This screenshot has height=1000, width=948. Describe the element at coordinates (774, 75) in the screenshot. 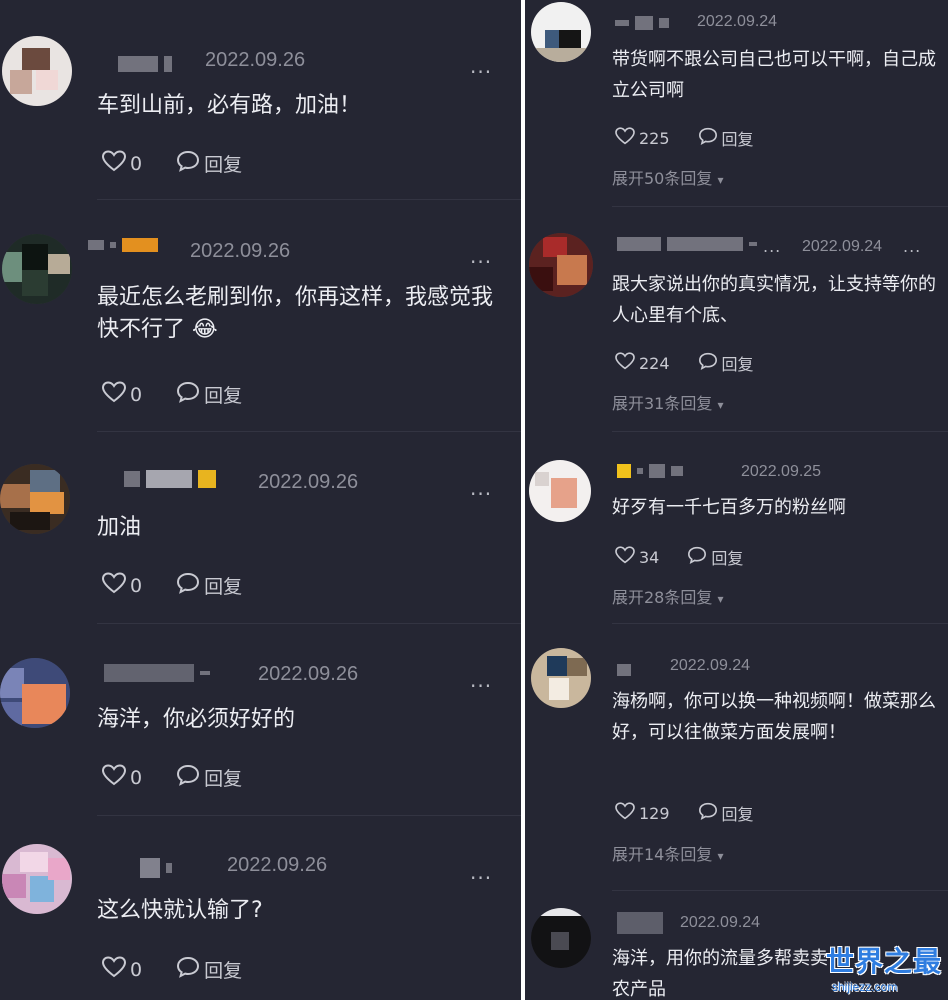

I see `comment-text: 带货啊不跟公司自己也可以干啊，自己成立公司啊` at that location.